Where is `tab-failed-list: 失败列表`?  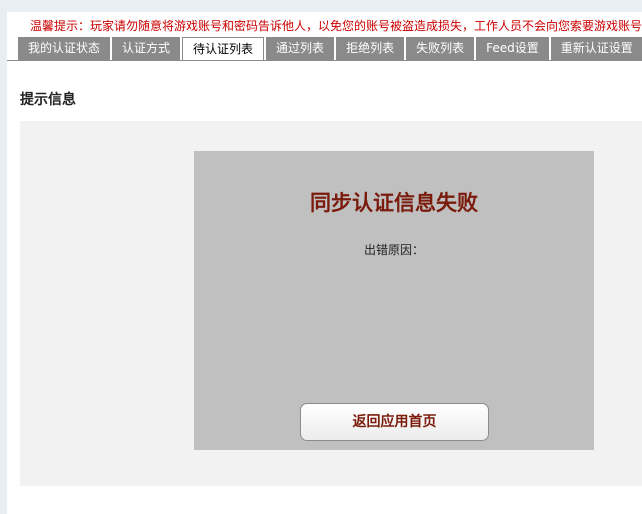
tab-failed-list: 失败列表 is located at coordinates (440, 48).